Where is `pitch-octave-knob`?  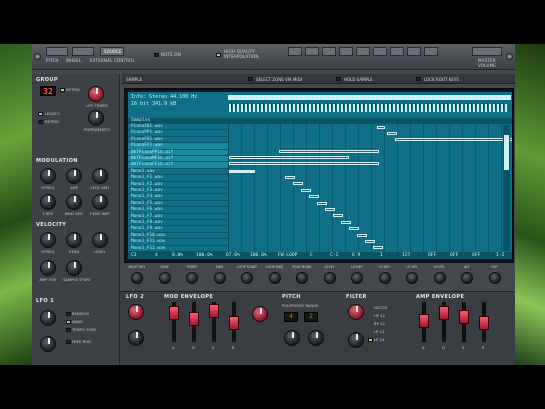
pitch-octave-knob is located at coordinates (292, 338).